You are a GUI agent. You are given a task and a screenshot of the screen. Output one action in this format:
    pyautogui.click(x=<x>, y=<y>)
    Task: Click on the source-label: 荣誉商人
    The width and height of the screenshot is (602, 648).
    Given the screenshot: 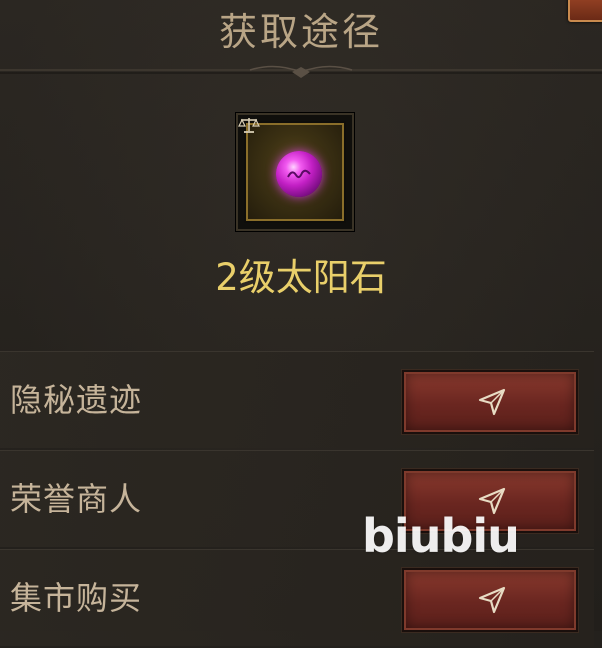 What is the action you would take?
    pyautogui.click(x=76, y=499)
    